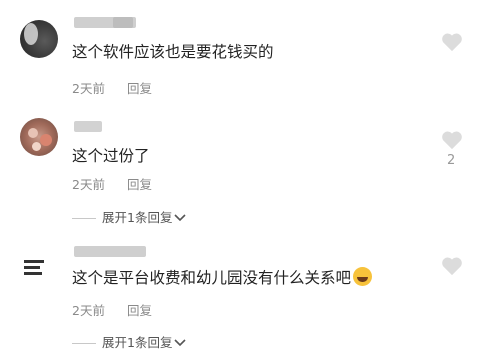 The width and height of the screenshot is (480, 360). Describe the element at coordinates (363, 276) in the screenshot. I see `laughing-emoji-icon` at that location.